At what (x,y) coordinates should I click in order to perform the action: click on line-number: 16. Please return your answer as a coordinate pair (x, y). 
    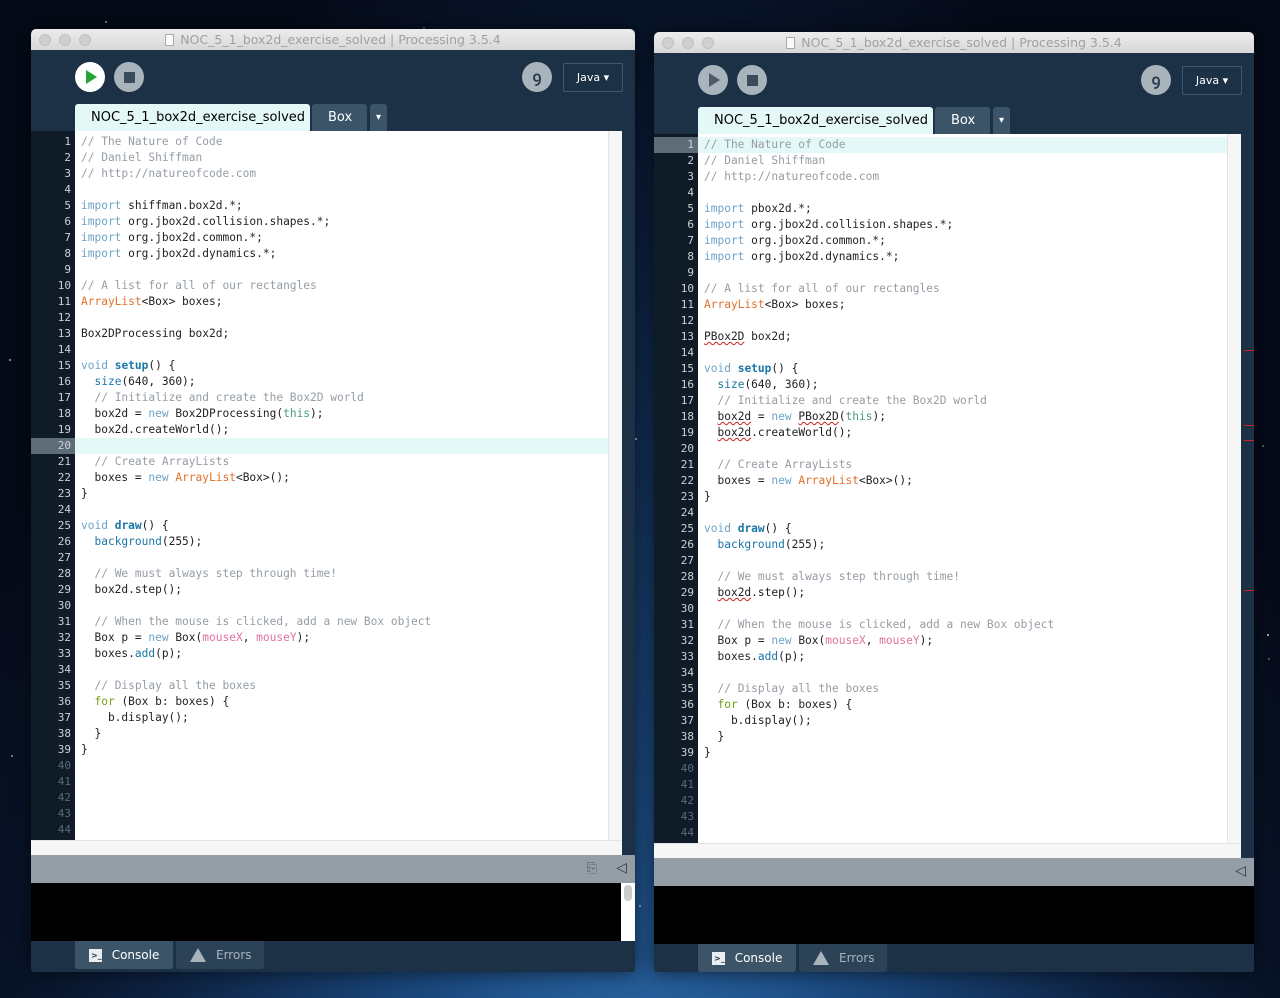
    Looking at the image, I should click on (64, 381).